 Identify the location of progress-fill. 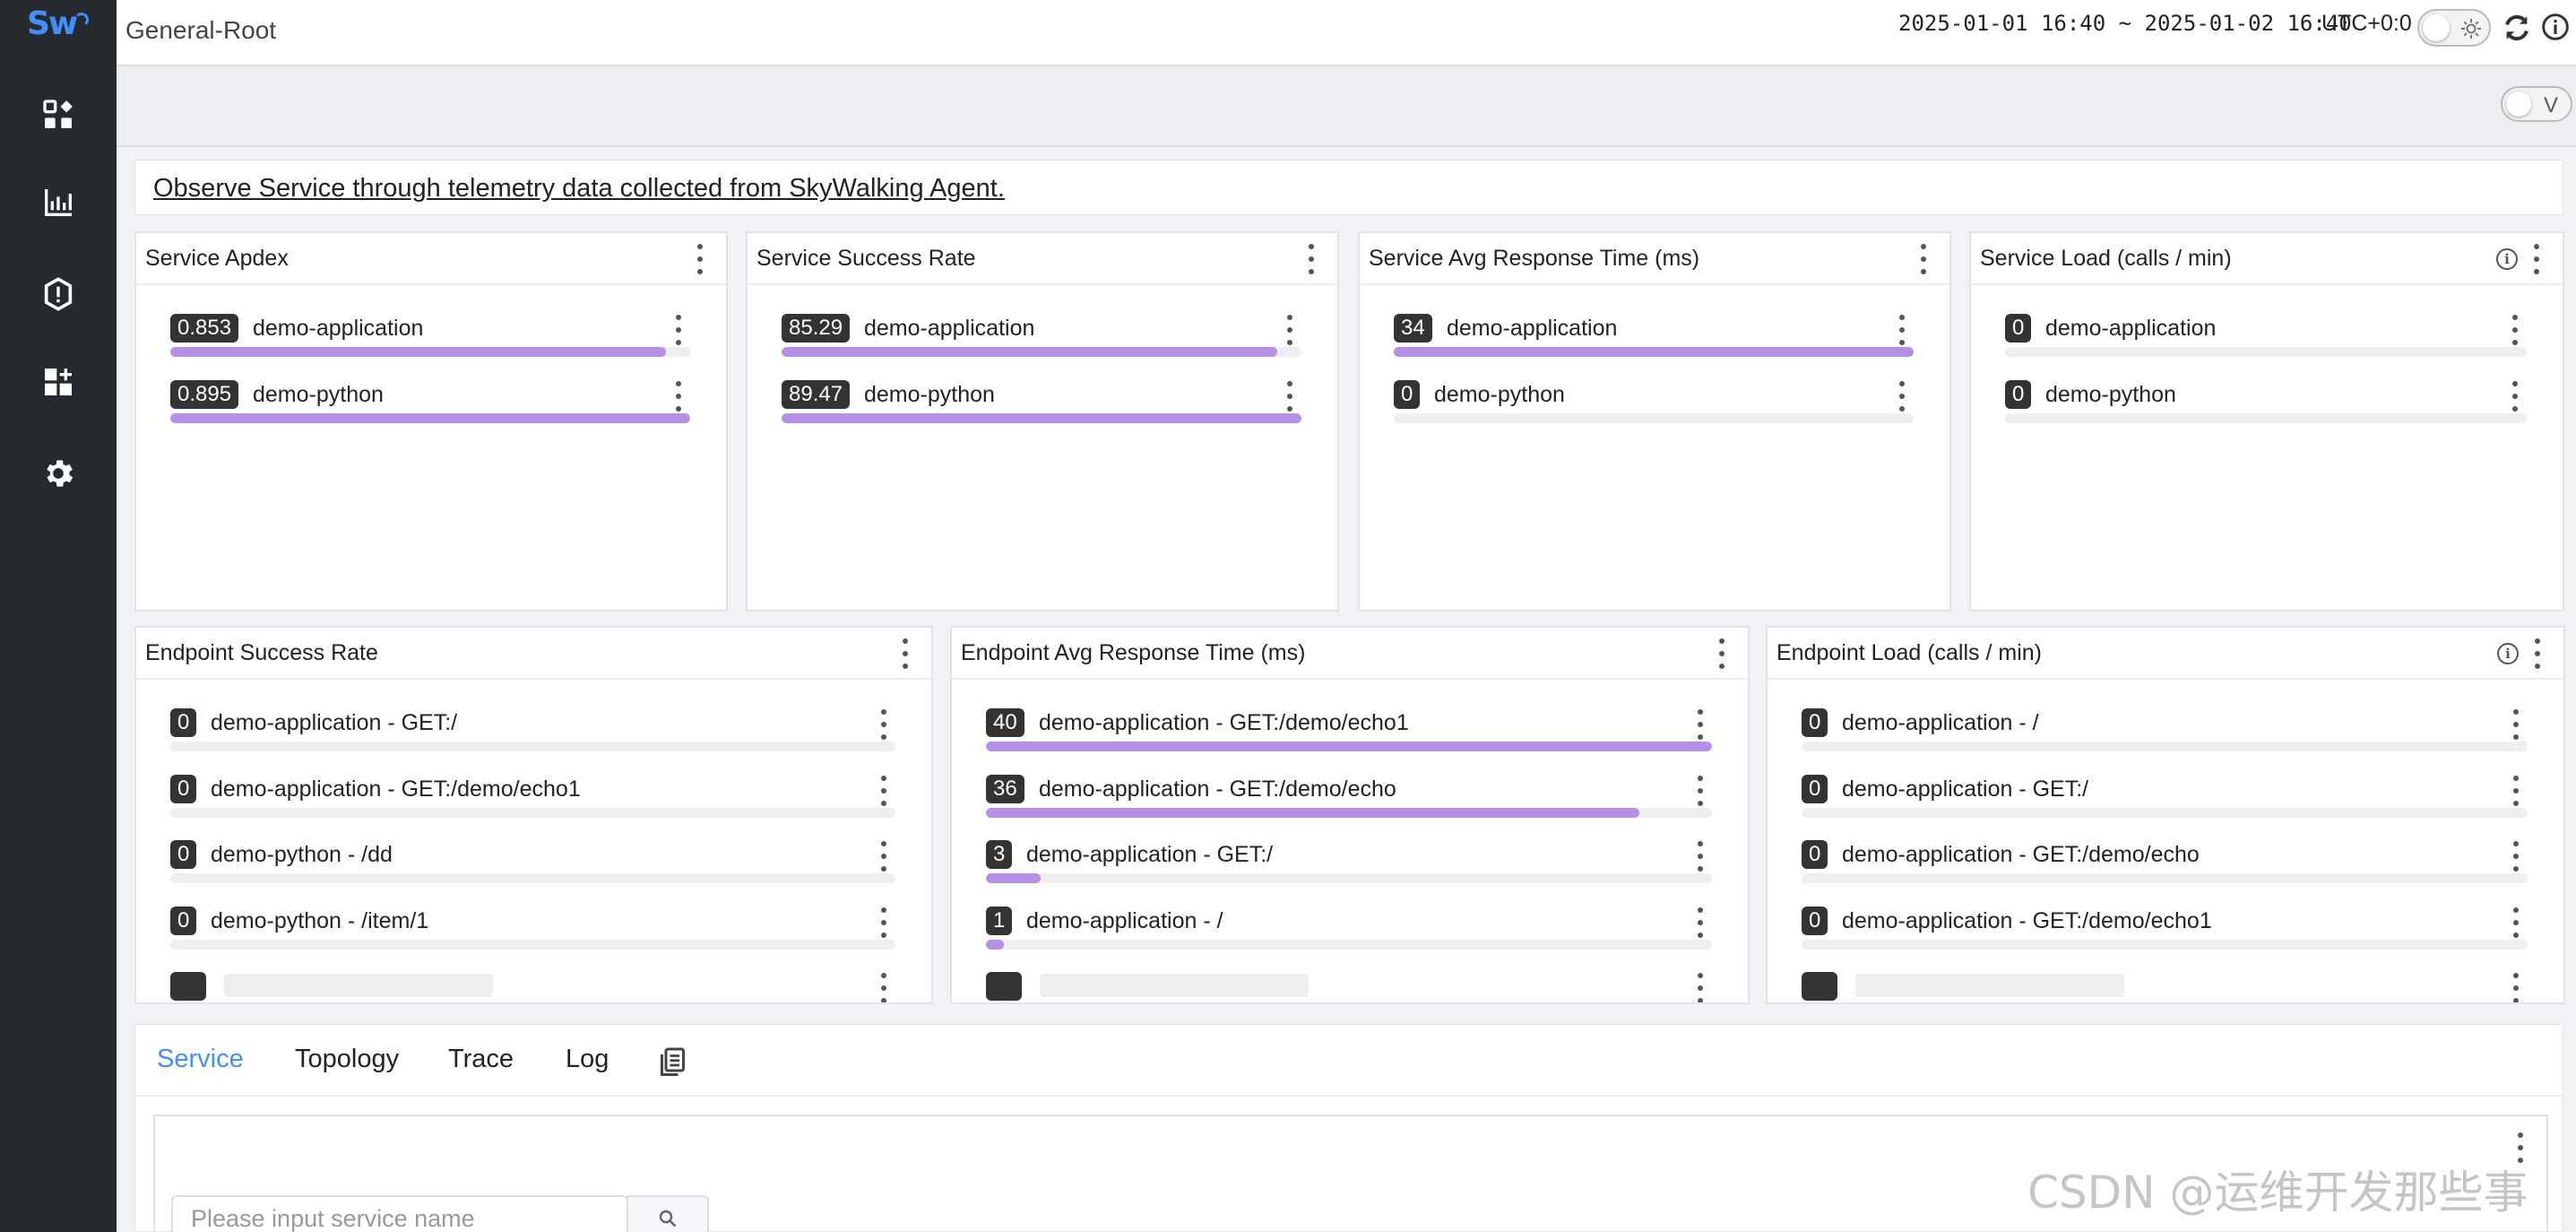
(430, 417).